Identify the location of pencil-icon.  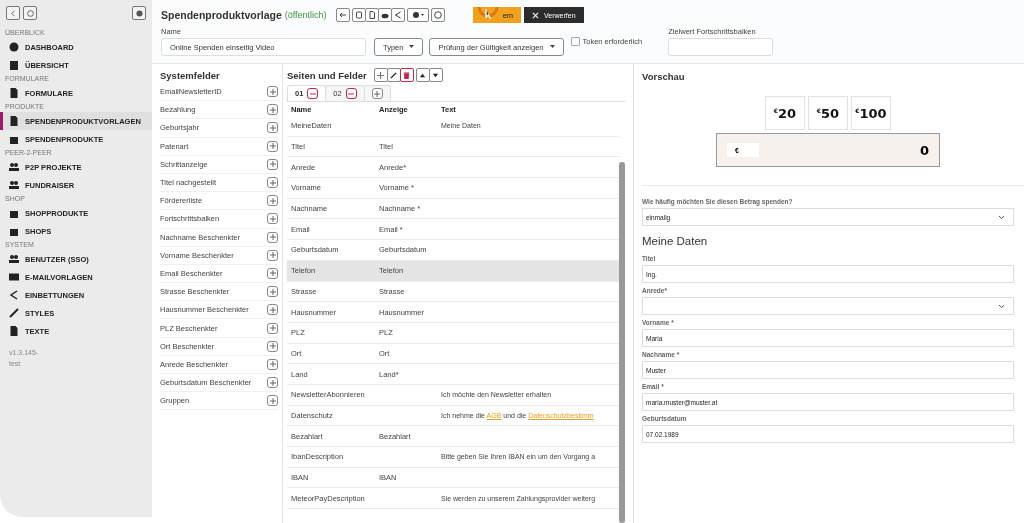
(394, 75).